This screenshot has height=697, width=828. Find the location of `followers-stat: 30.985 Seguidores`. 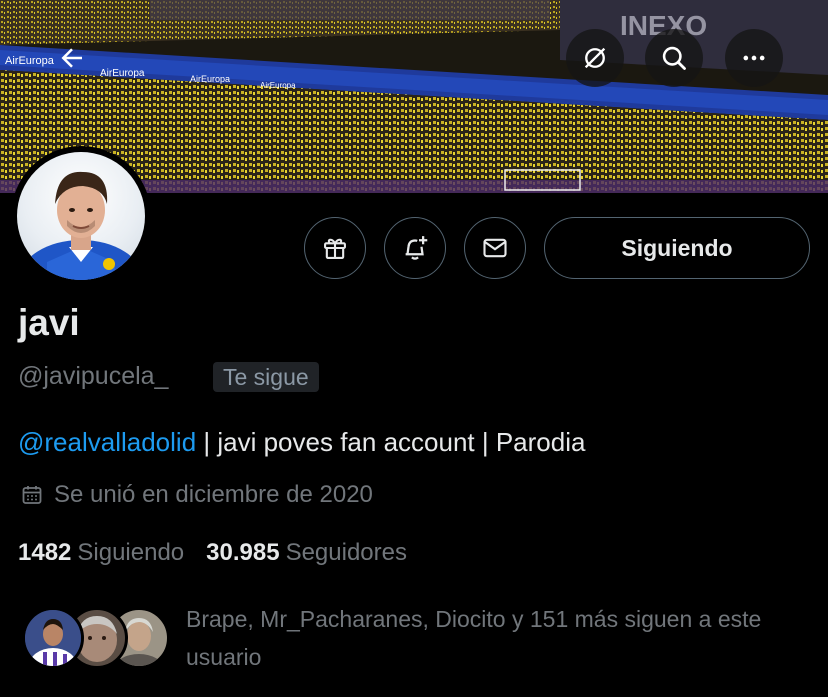

followers-stat: 30.985 Seguidores is located at coordinates (306, 553).